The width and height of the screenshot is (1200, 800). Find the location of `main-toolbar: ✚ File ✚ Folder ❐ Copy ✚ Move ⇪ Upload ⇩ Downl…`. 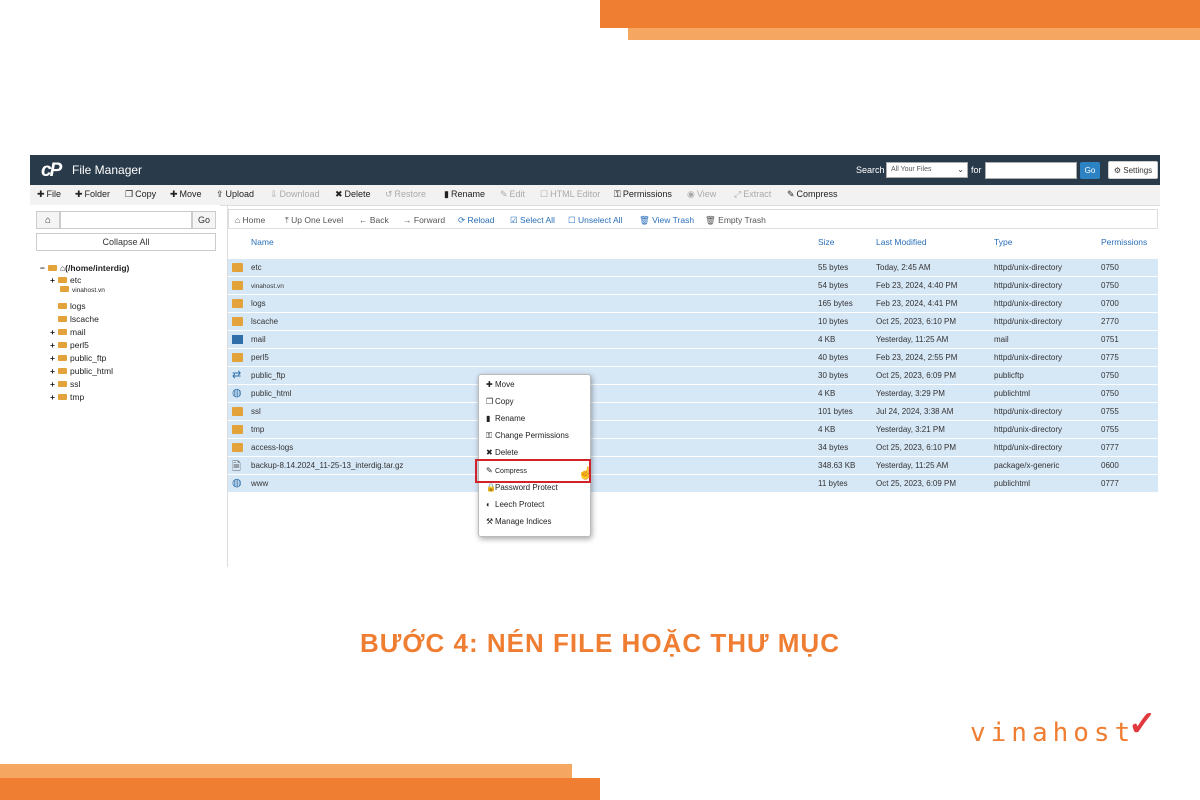

main-toolbar: ✚ File ✚ Folder ❐ Copy ✚ Move ⇪ Upload ⇩ Downl… is located at coordinates (595, 195).